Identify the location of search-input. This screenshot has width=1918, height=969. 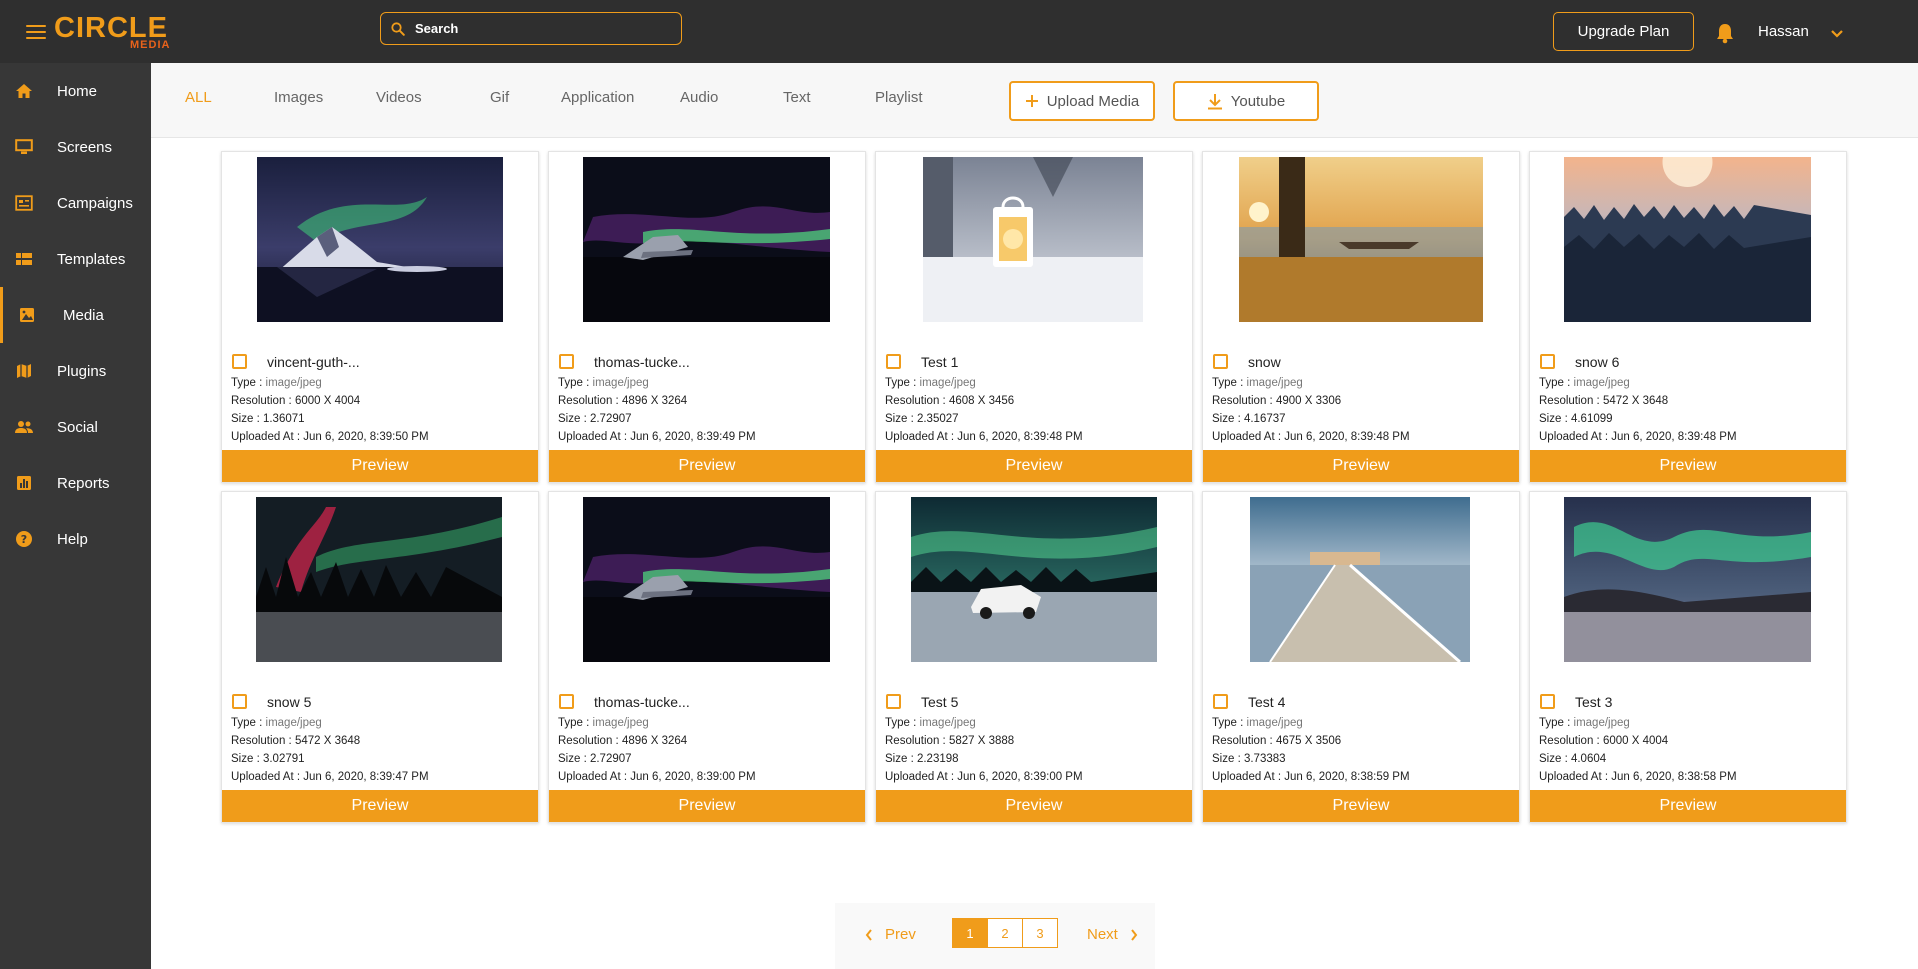
(540, 28).